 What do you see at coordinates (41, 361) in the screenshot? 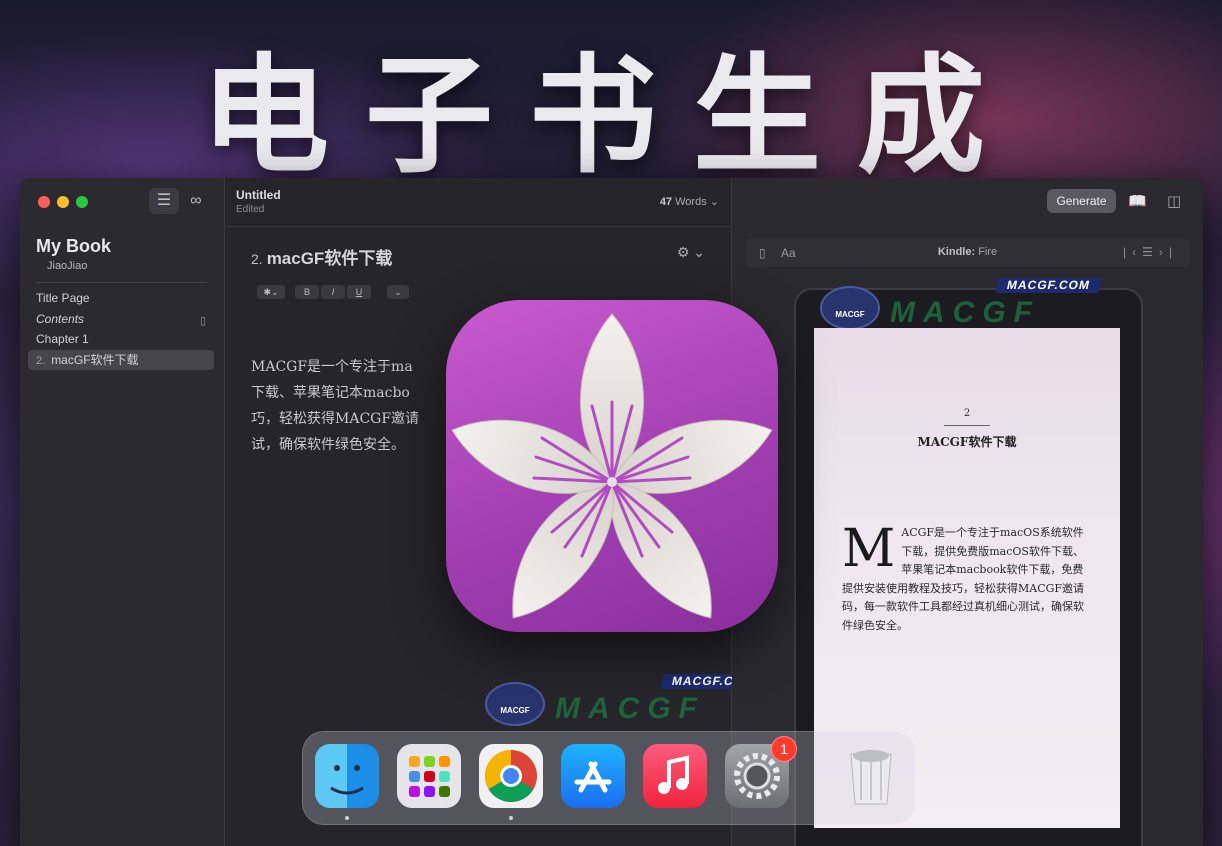
I see `sidebar-item-number: 2.` at bounding box center [41, 361].